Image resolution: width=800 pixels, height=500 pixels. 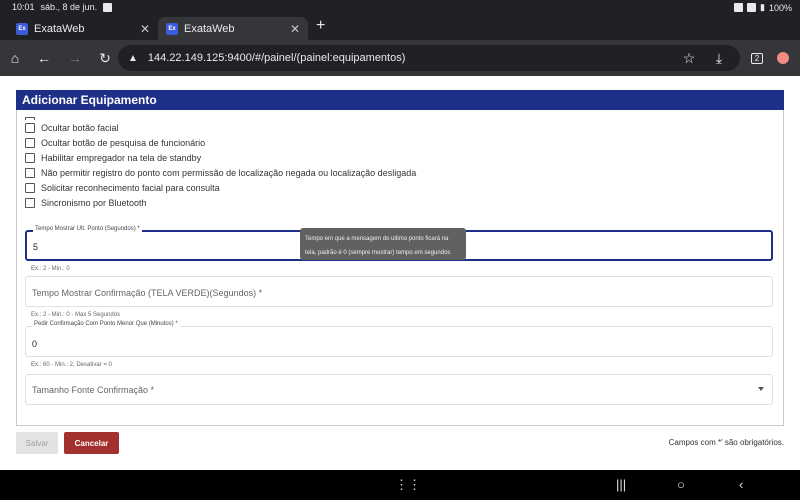 What do you see at coordinates (399, 389) in the screenshot?
I see `tamanho-fonte-select: Tamanho Fonte Confirmação *` at bounding box center [399, 389].